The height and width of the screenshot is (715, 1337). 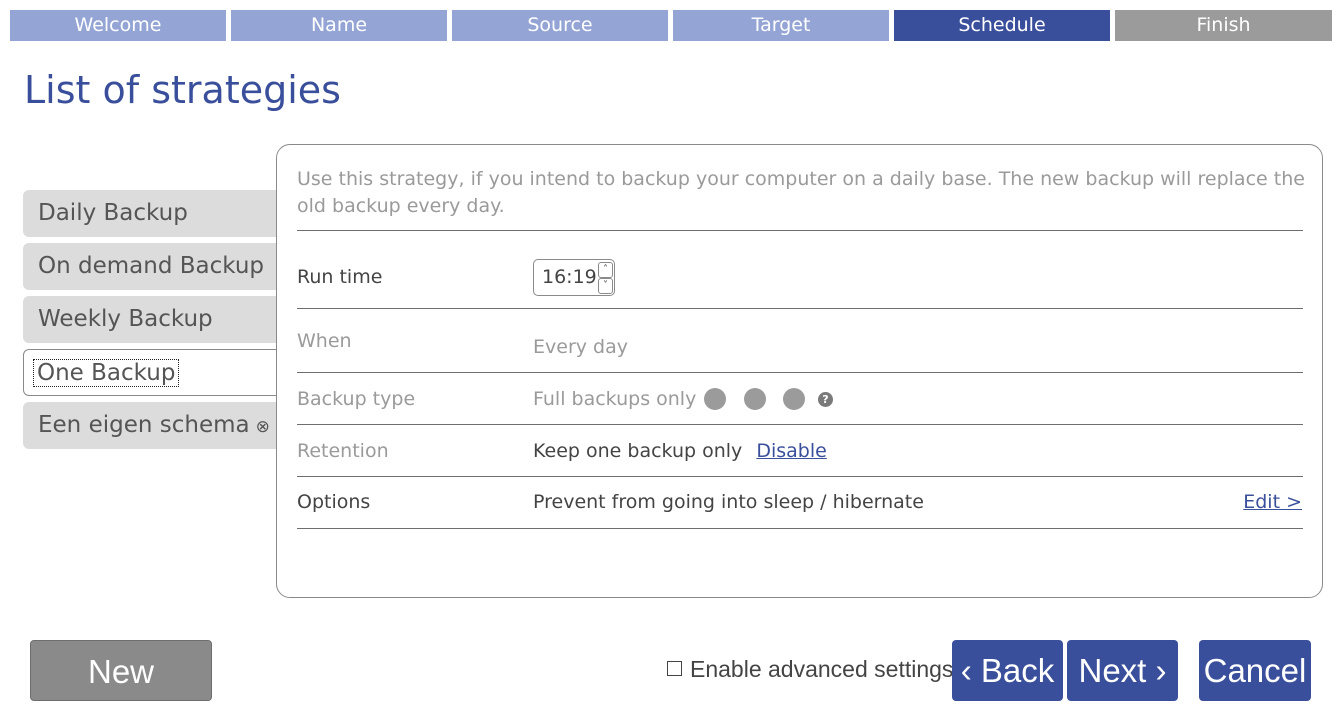 What do you see at coordinates (569, 277) in the screenshot?
I see `run-time-value: 16:19` at bounding box center [569, 277].